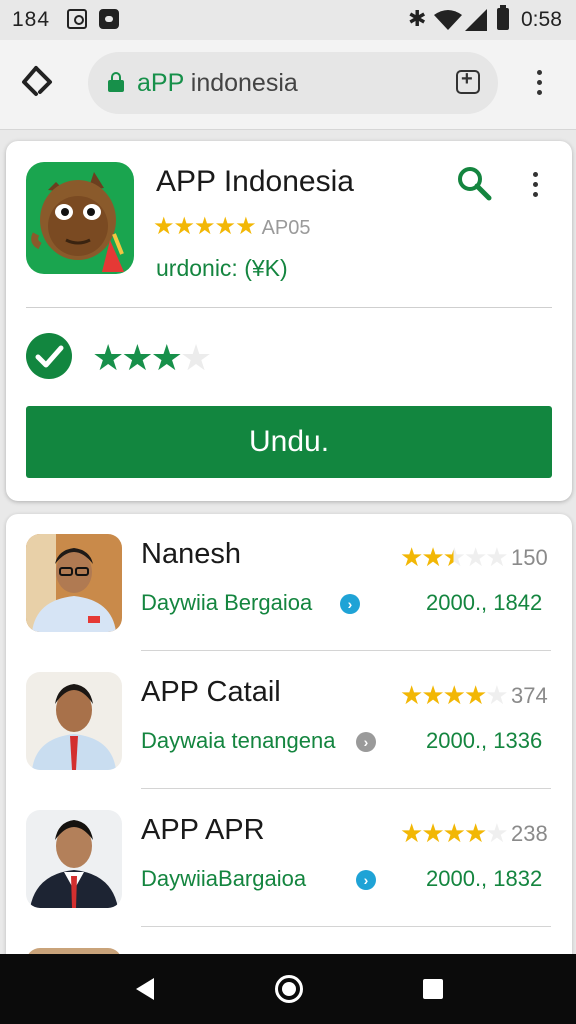  I want to click on app-rating: ★★★★★ AP05, so click(232, 226).